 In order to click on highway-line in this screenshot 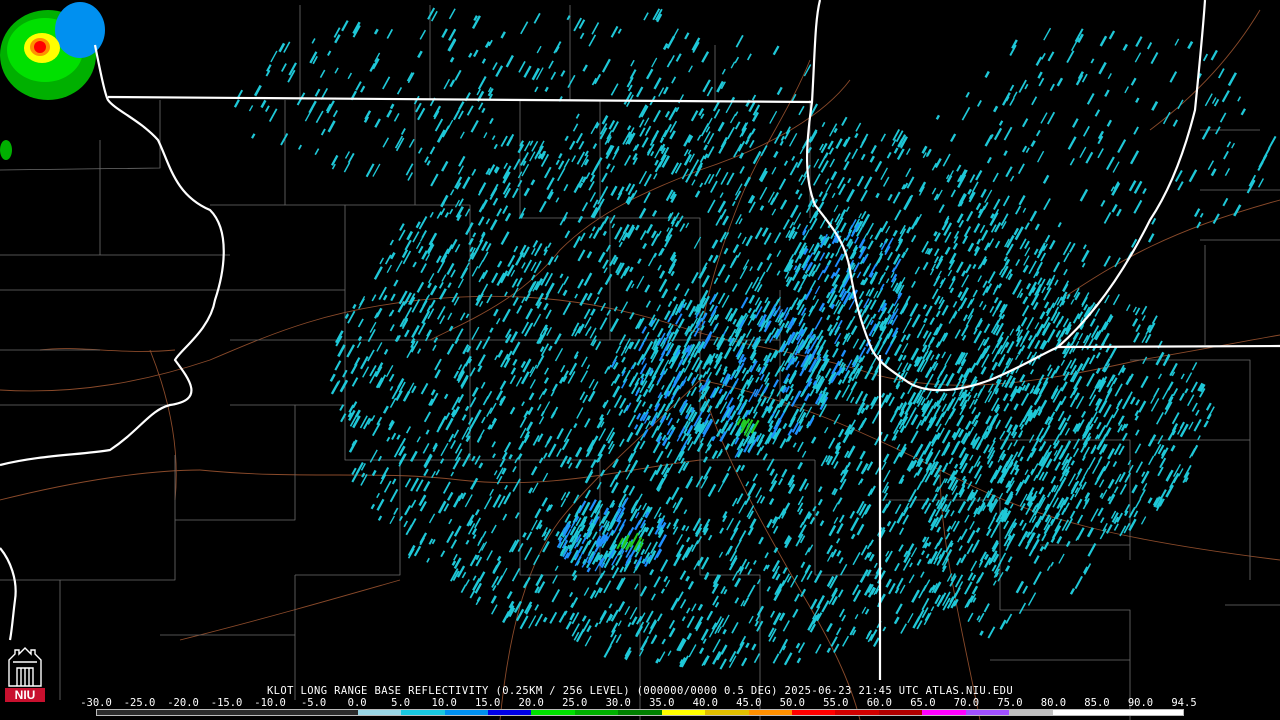, I will do `click(290, 610)`.